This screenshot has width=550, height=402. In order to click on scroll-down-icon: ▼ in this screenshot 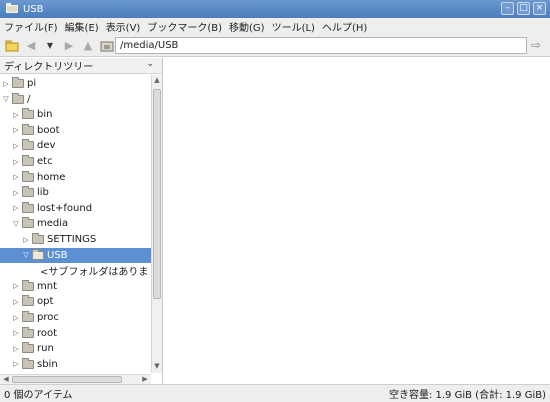, I will do `click(157, 367)`.